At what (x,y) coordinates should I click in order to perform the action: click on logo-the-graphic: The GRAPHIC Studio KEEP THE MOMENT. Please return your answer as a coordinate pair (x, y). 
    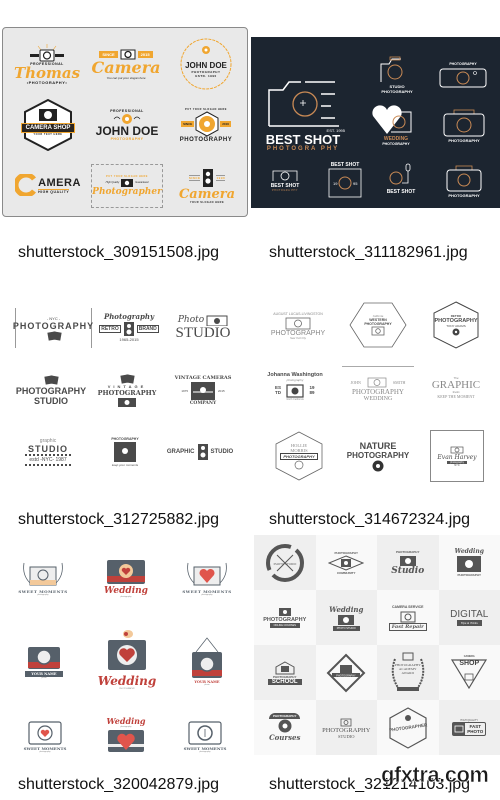
    Looking at the image, I should click on (456, 387).